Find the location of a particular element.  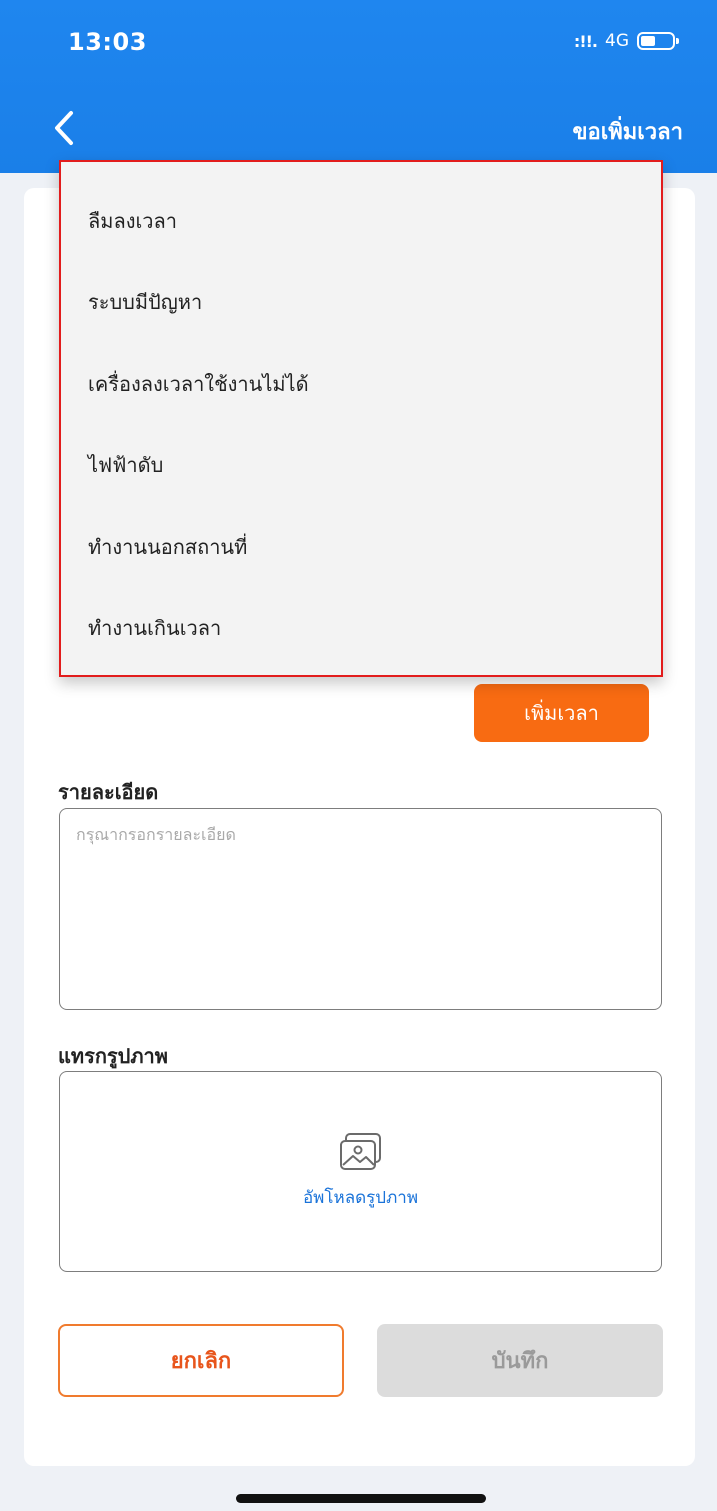

signal-icon: :!!. is located at coordinates (585, 41).